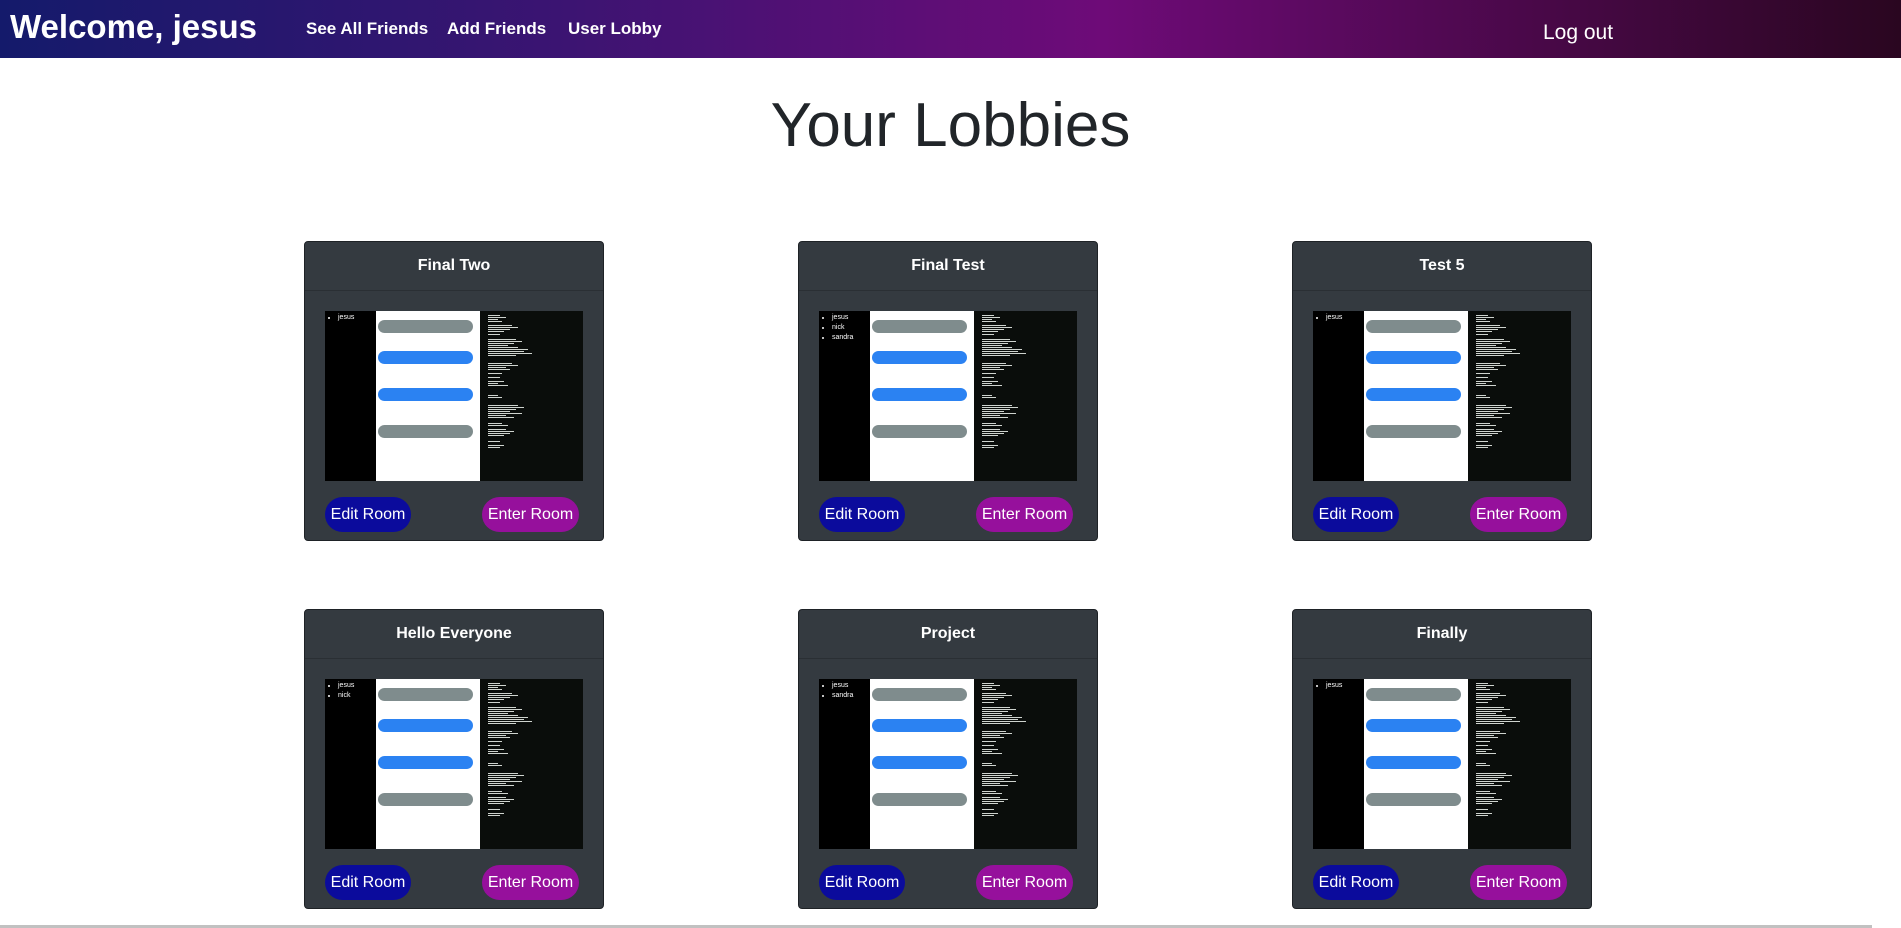  What do you see at coordinates (844, 396) in the screenshot?
I see `preview-user-list: jesusnicksandra` at bounding box center [844, 396].